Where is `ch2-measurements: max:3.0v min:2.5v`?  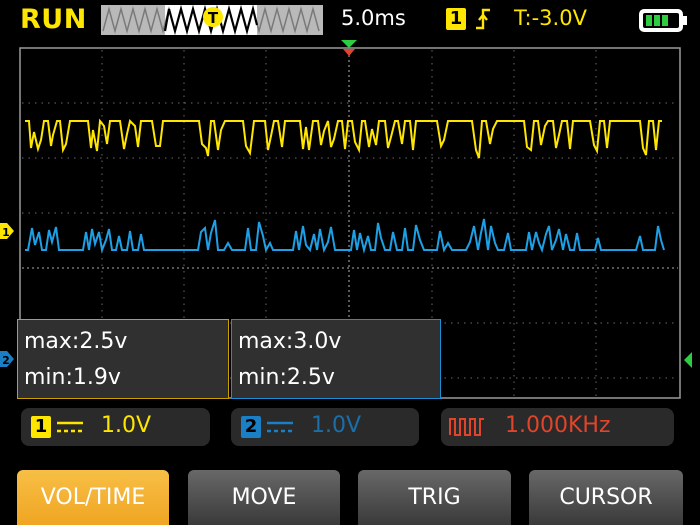
ch2-measurements: max:3.0v min:2.5v is located at coordinates (336, 359).